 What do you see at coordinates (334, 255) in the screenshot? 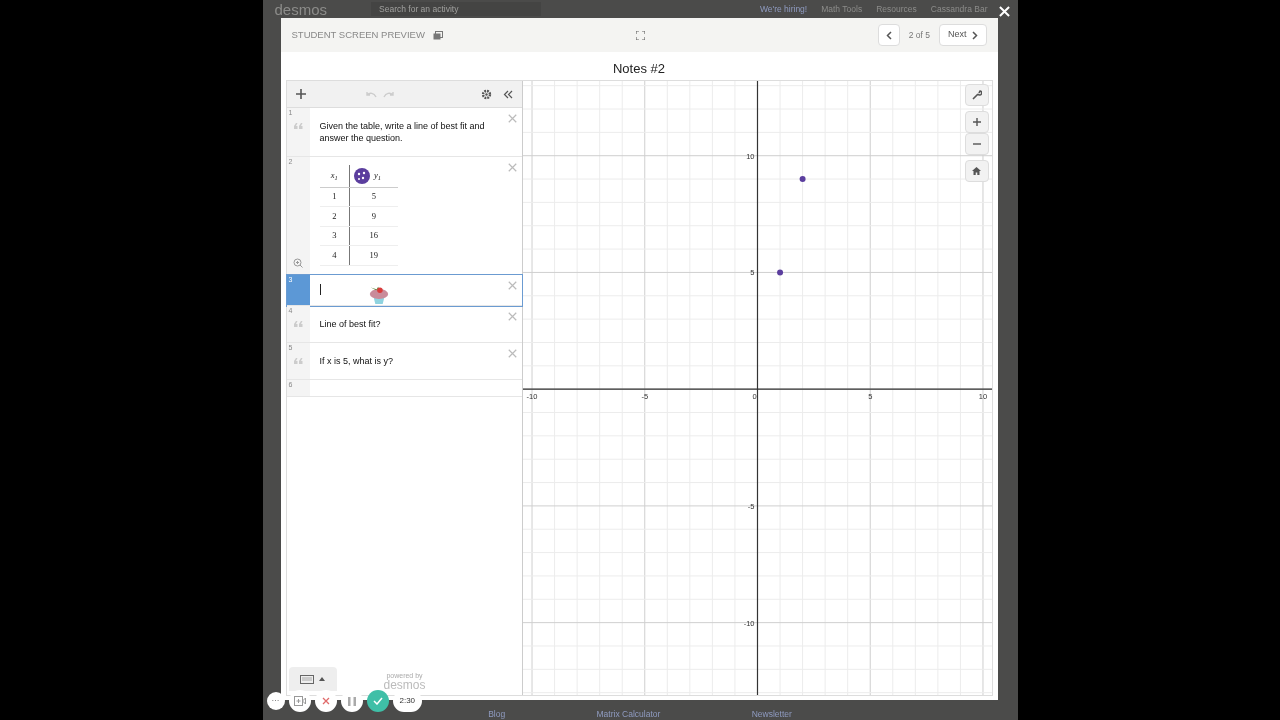
I see `table-cell: 4` at bounding box center [334, 255].